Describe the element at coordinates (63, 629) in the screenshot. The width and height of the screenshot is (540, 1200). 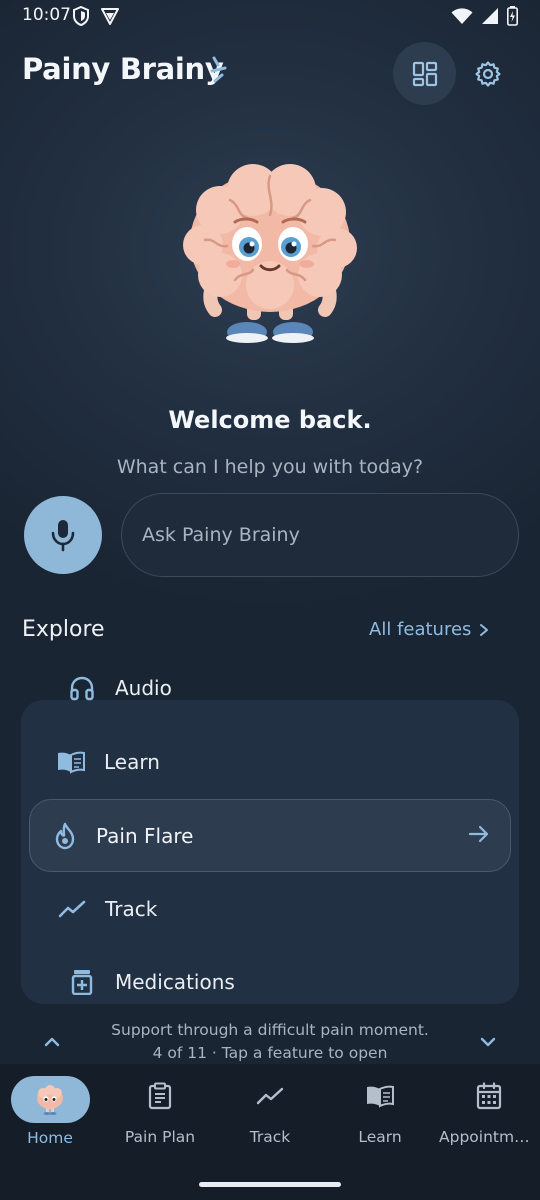
I see `explore-heading: Explore` at that location.